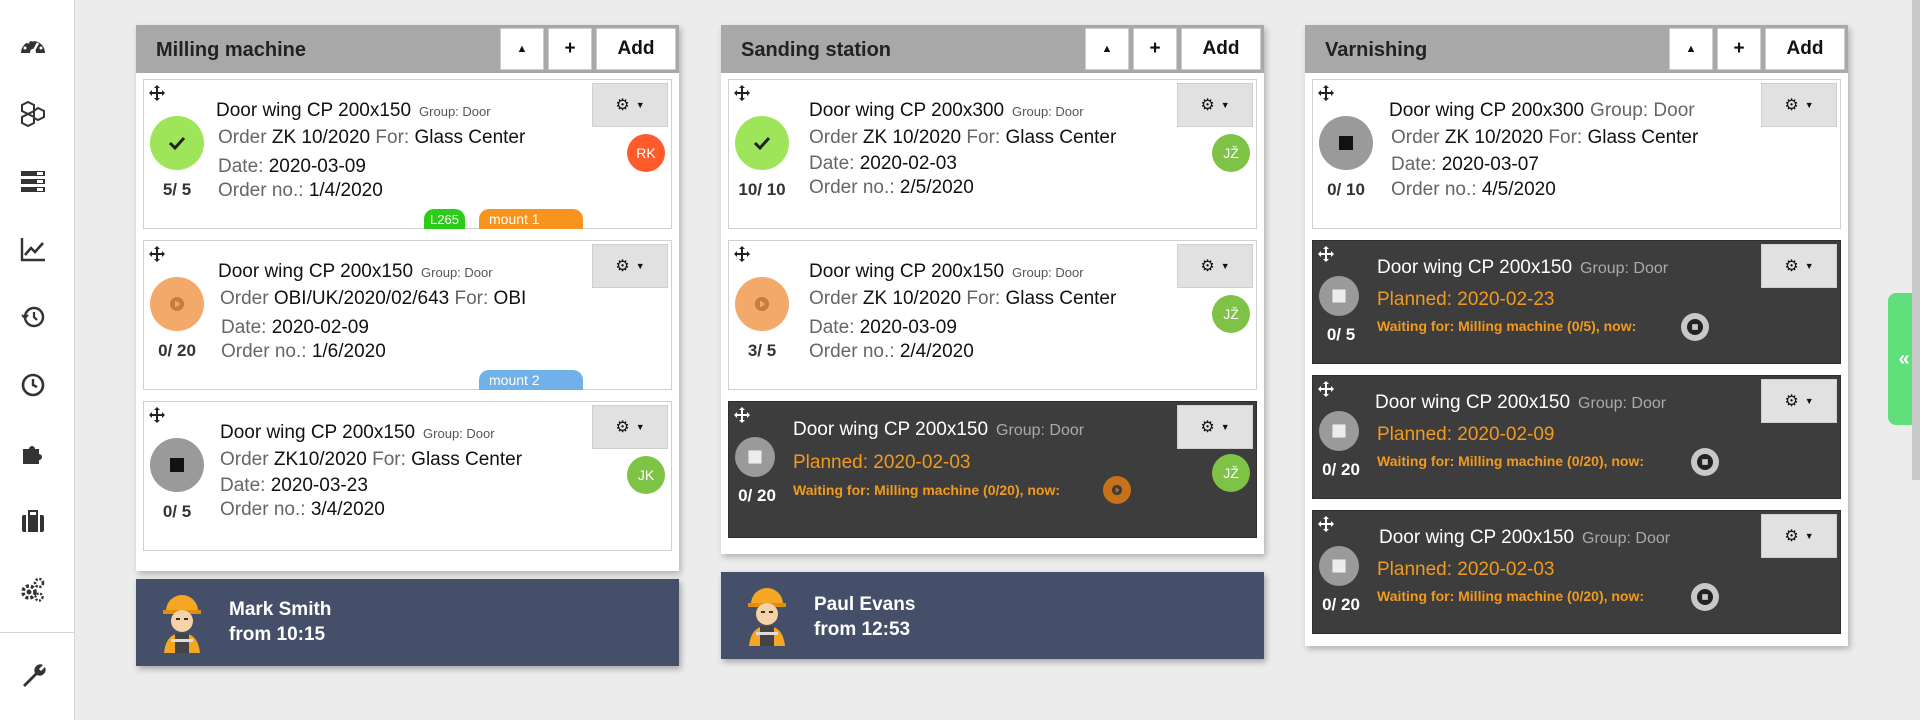 The width and height of the screenshot is (1920, 720). I want to click on avatar: RK, so click(646, 153).